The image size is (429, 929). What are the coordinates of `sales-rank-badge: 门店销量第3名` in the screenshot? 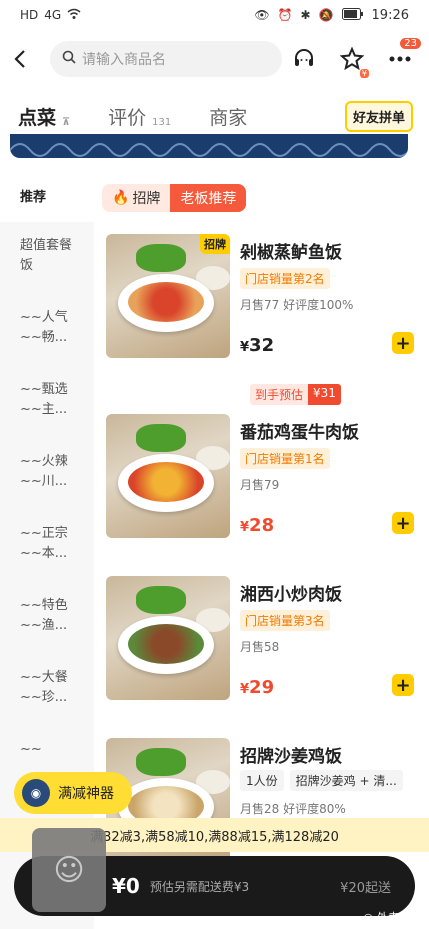 It's located at (285, 620).